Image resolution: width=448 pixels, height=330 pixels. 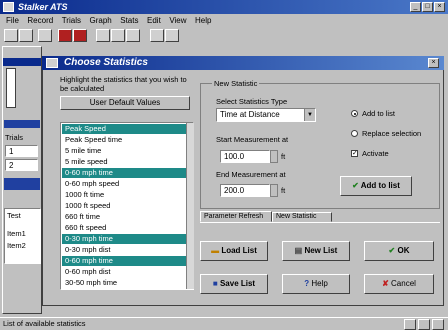 I want to click on add-to-list-radio-label: Add to list, so click(x=378, y=113).